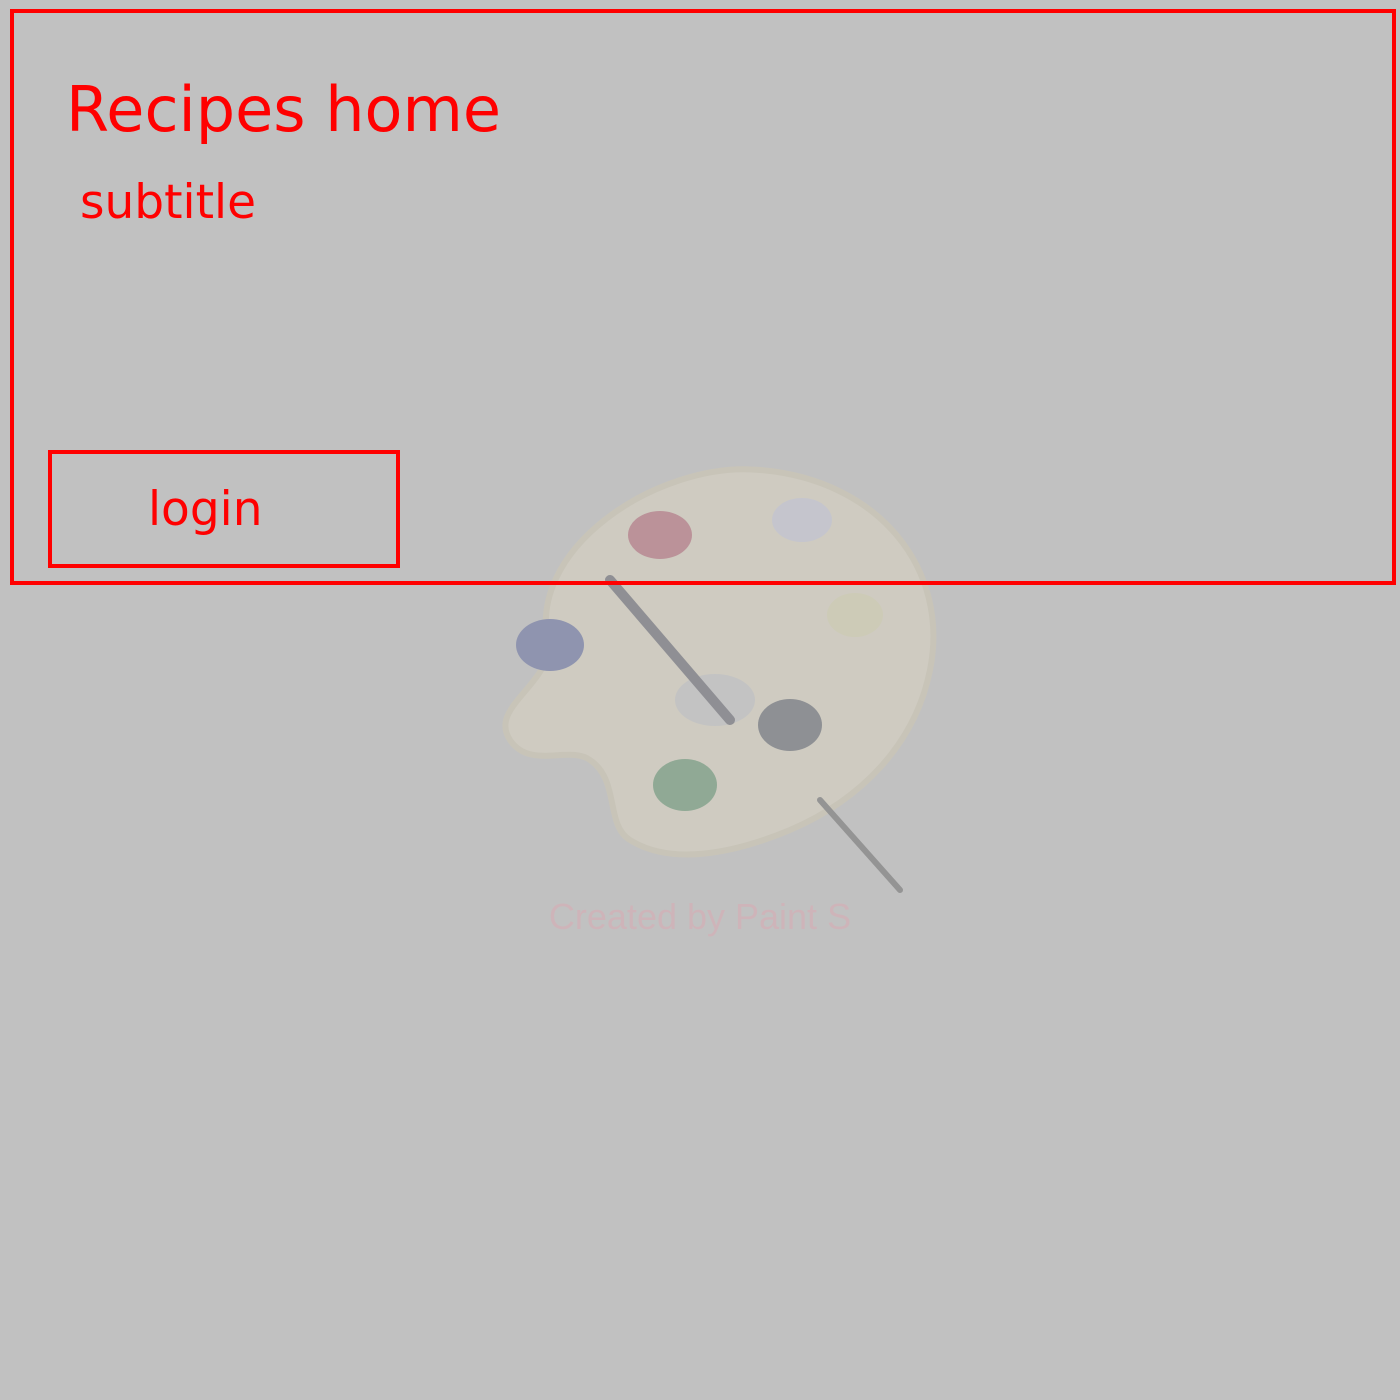  Describe the element at coordinates (284, 109) in the screenshot. I see `page-title: Recipes home` at that location.